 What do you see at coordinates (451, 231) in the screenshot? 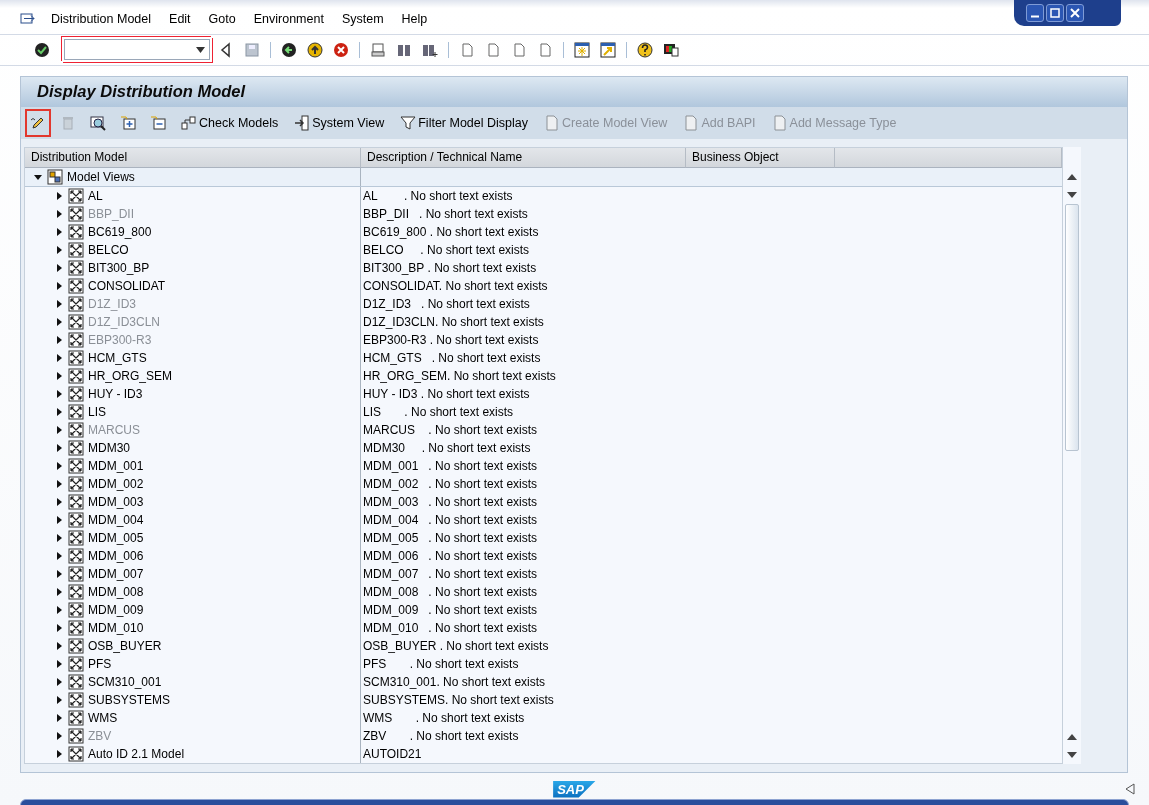
I see `description-cell: BC619_800 . No short text exists` at bounding box center [451, 231].